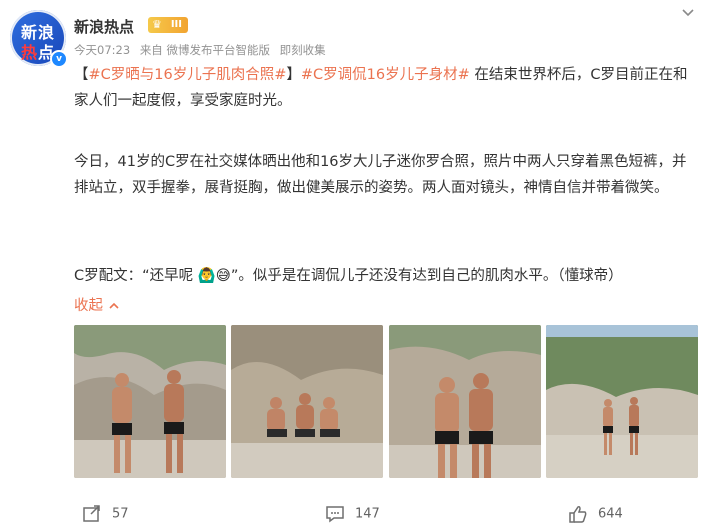 This screenshot has width=713, height=532. I want to click on like-count: 644, so click(610, 514).